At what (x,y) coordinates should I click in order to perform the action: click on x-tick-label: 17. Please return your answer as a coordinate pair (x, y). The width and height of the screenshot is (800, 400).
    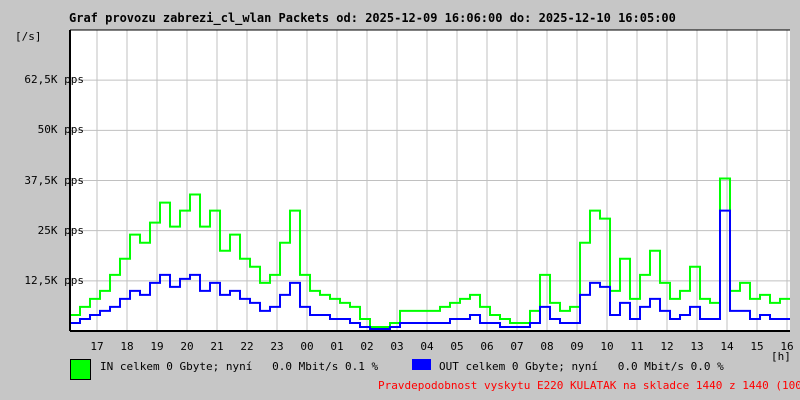
    Looking at the image, I should click on (97, 346).